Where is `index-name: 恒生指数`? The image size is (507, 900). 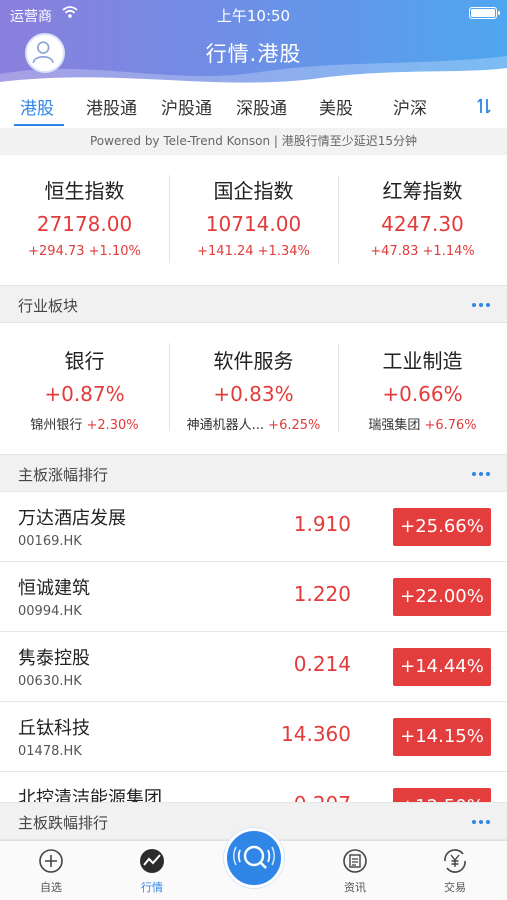
index-name: 恒生指数 is located at coordinates (84, 191).